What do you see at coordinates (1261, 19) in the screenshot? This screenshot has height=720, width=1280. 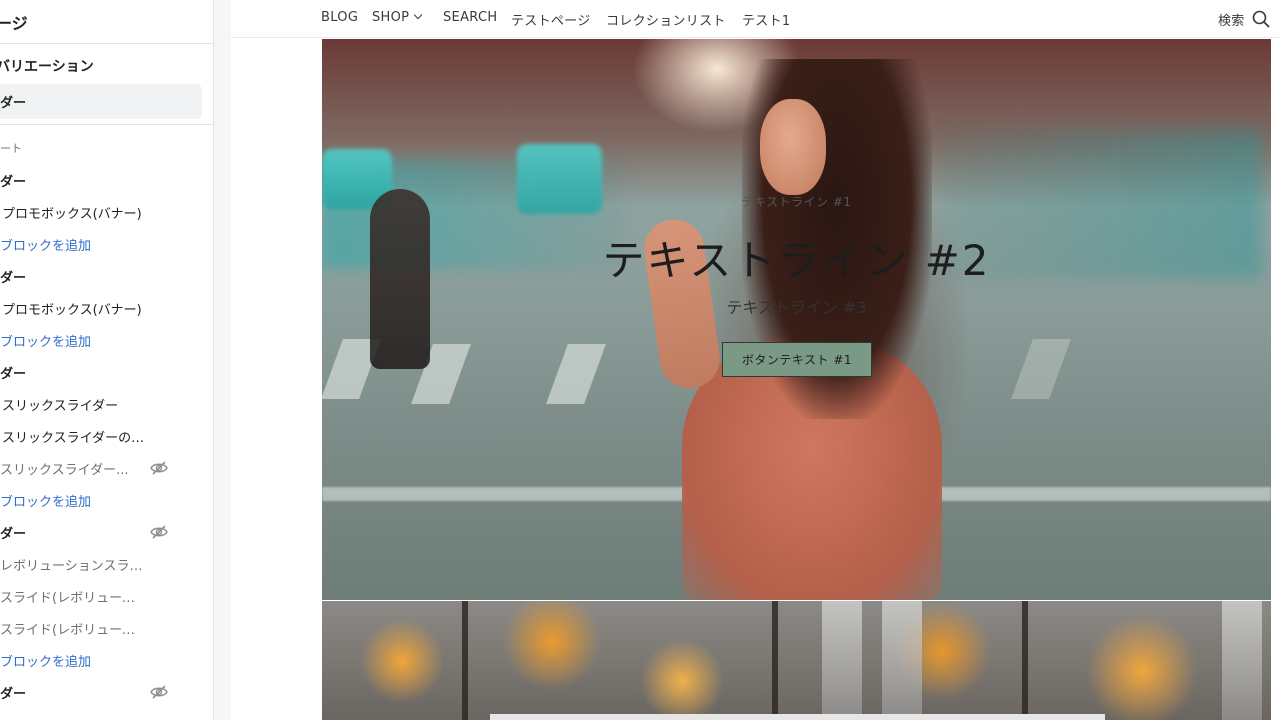 I see `search-icon` at bounding box center [1261, 19].